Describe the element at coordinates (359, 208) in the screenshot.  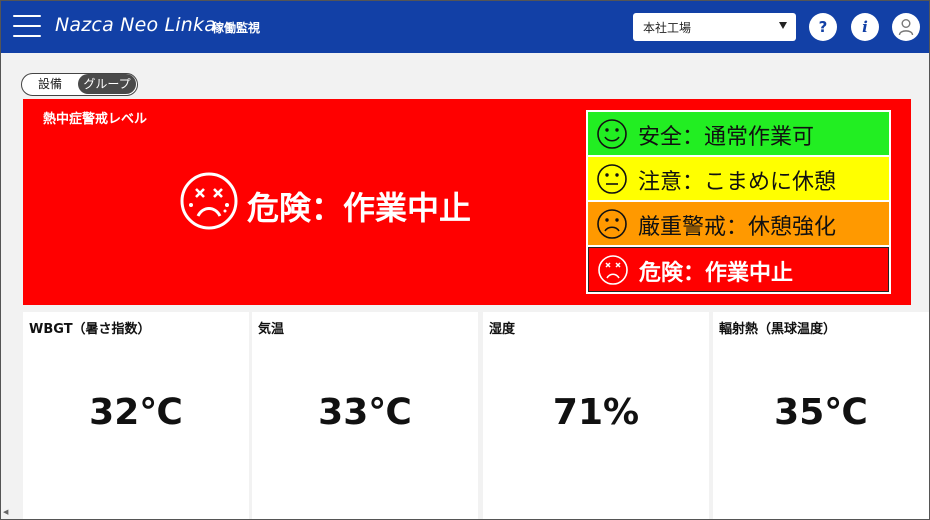
I see `current-status-text: 危険：作業中止` at that location.